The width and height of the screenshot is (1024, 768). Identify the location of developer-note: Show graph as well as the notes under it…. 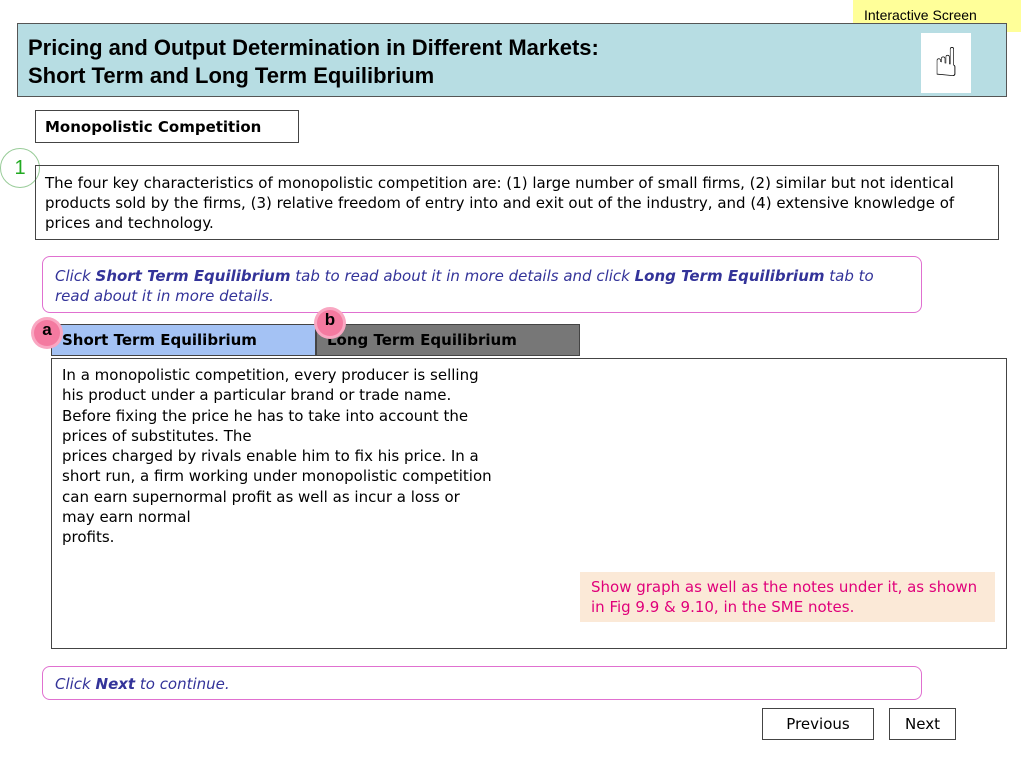
(787, 597).